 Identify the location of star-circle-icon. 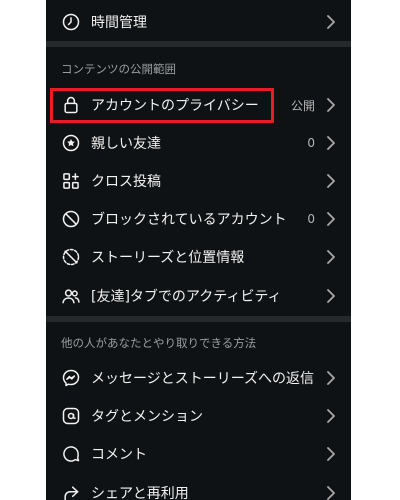
(71, 143).